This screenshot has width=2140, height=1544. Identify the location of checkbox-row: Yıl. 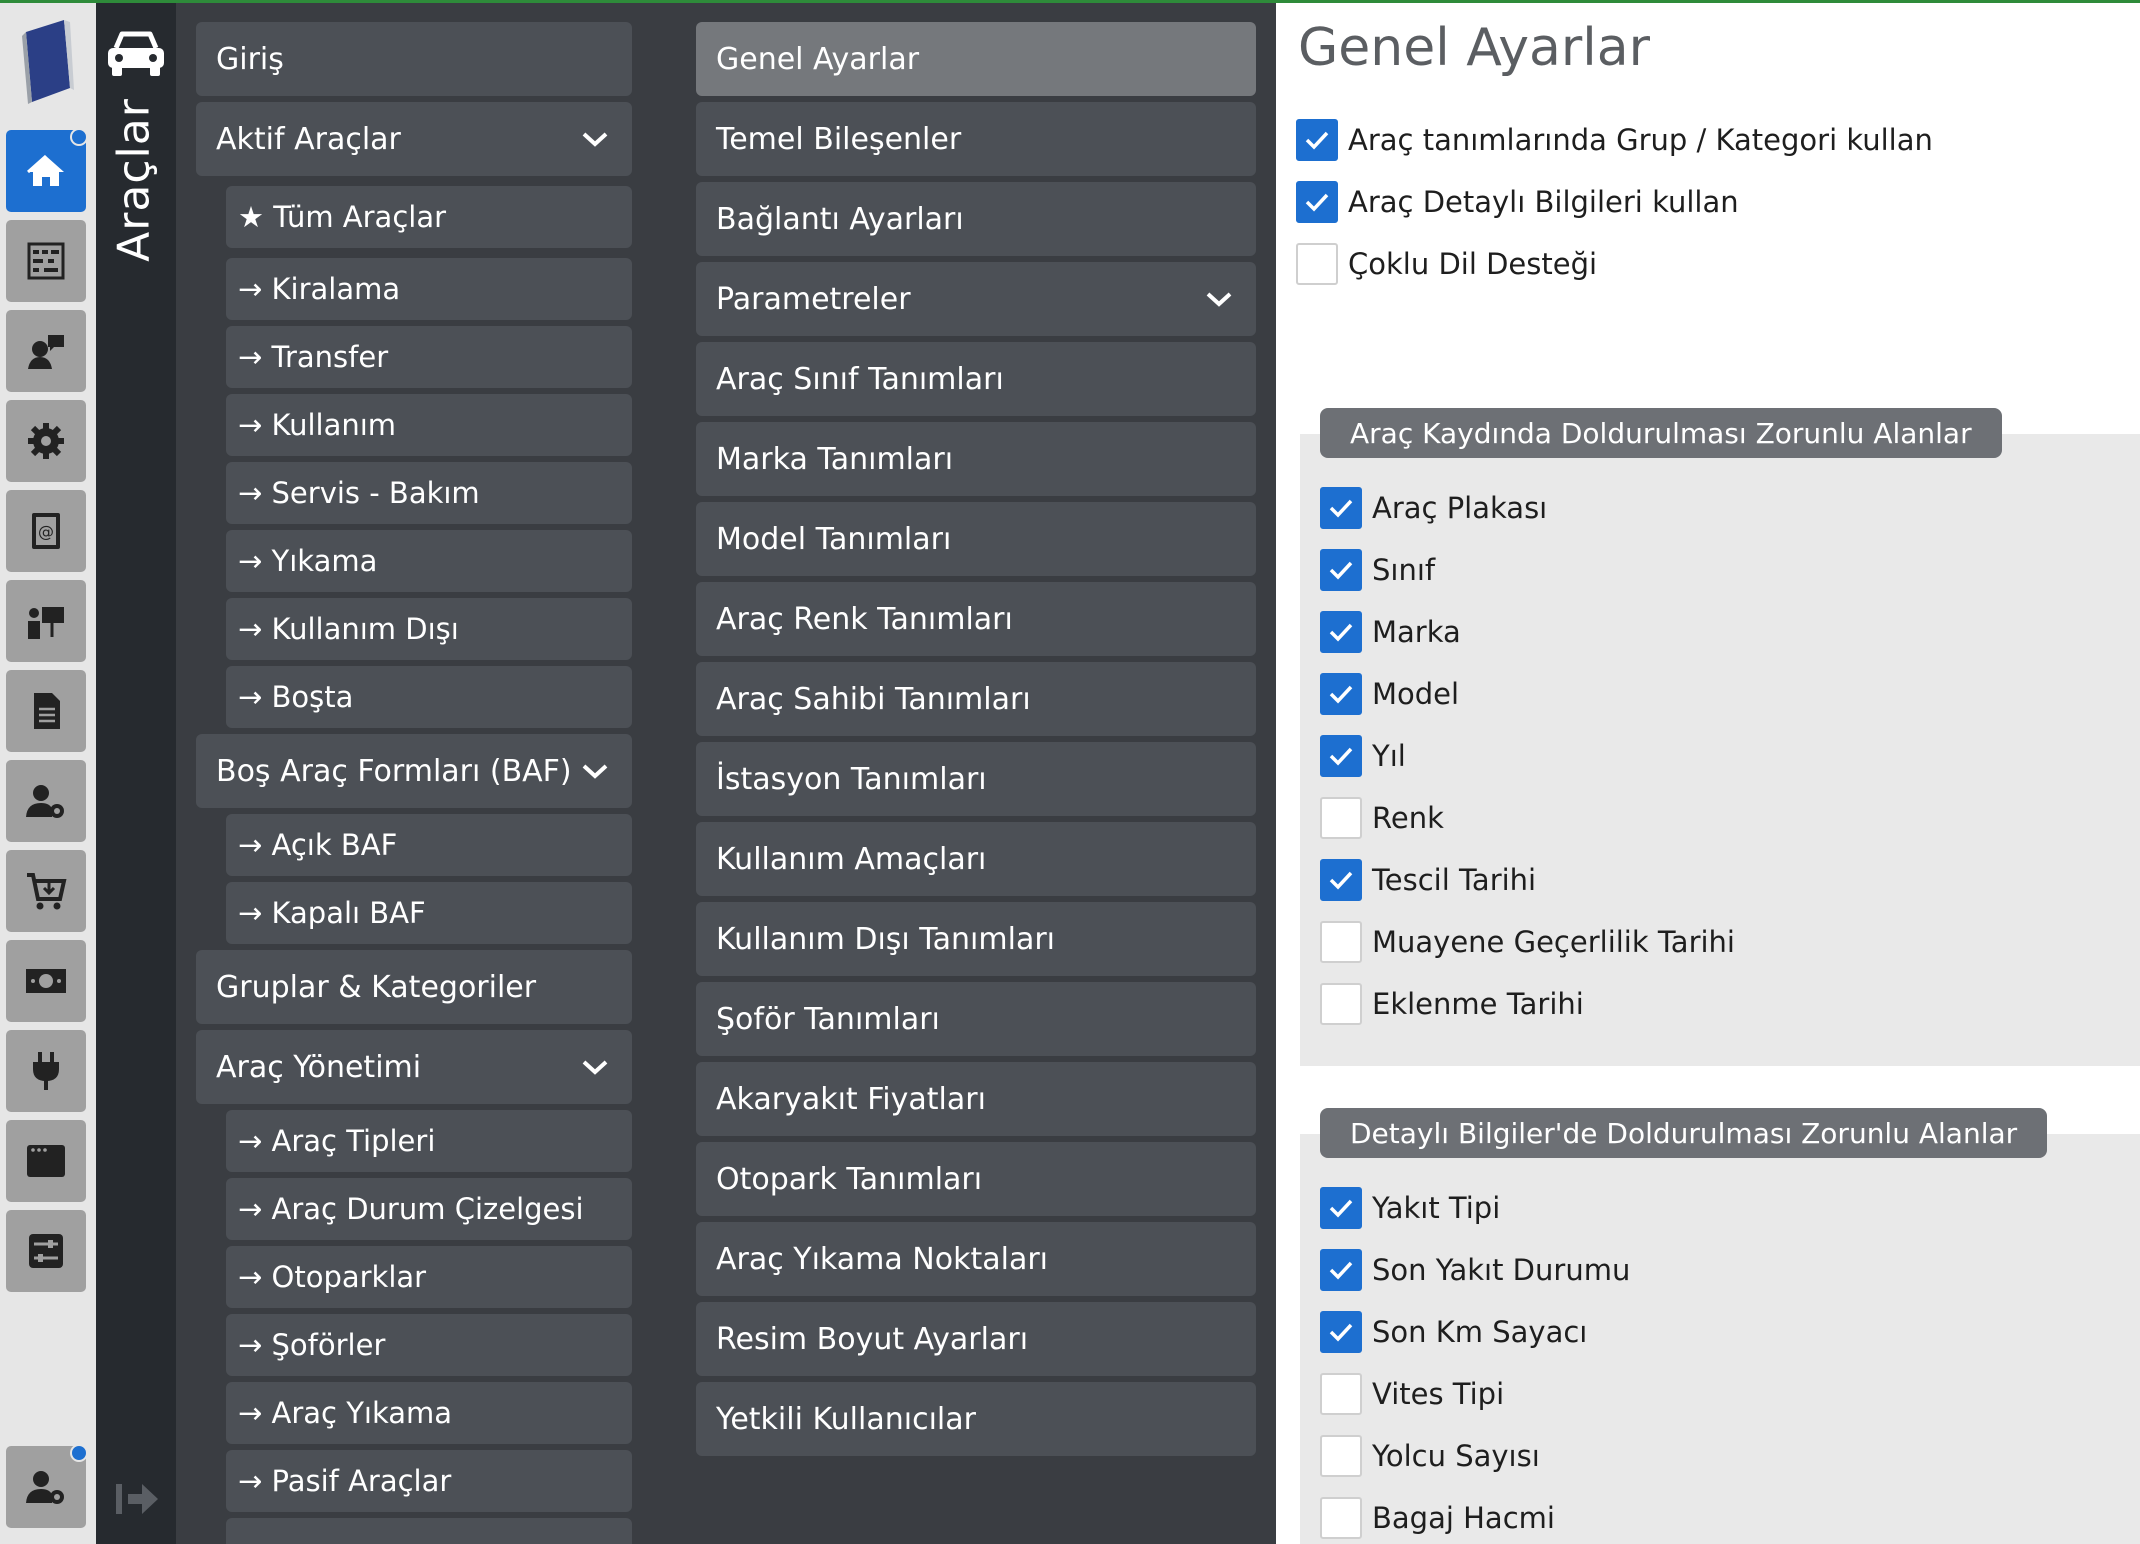
(1363, 756).